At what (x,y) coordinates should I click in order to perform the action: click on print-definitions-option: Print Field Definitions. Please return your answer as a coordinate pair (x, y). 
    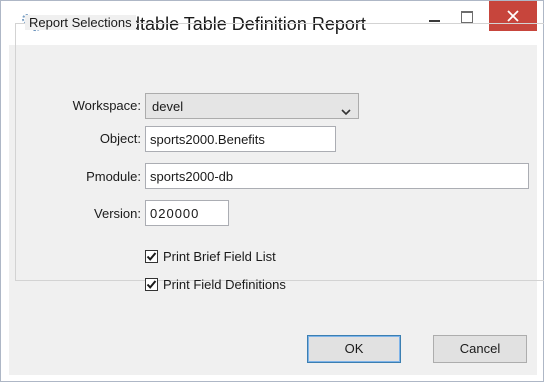
    Looking at the image, I should click on (215, 284).